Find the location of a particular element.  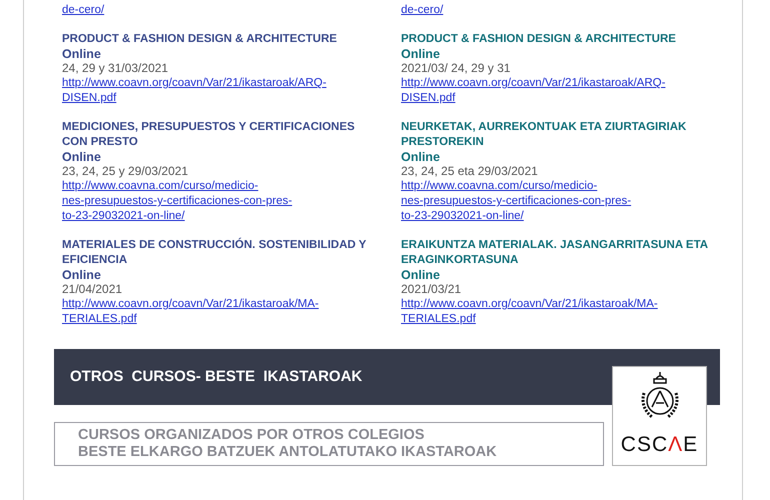

course-date: 2021/03/ 24, 29 y 31 is located at coordinates (455, 68).